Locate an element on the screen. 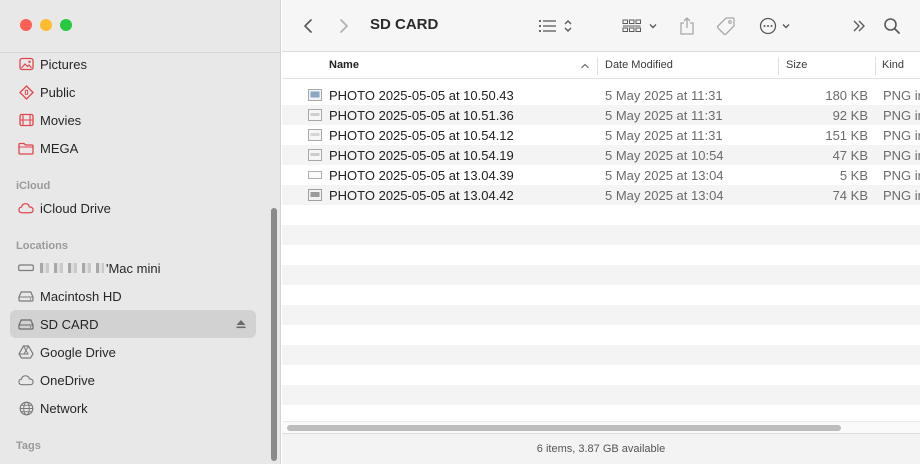  zoom-window-button is located at coordinates (66, 25).